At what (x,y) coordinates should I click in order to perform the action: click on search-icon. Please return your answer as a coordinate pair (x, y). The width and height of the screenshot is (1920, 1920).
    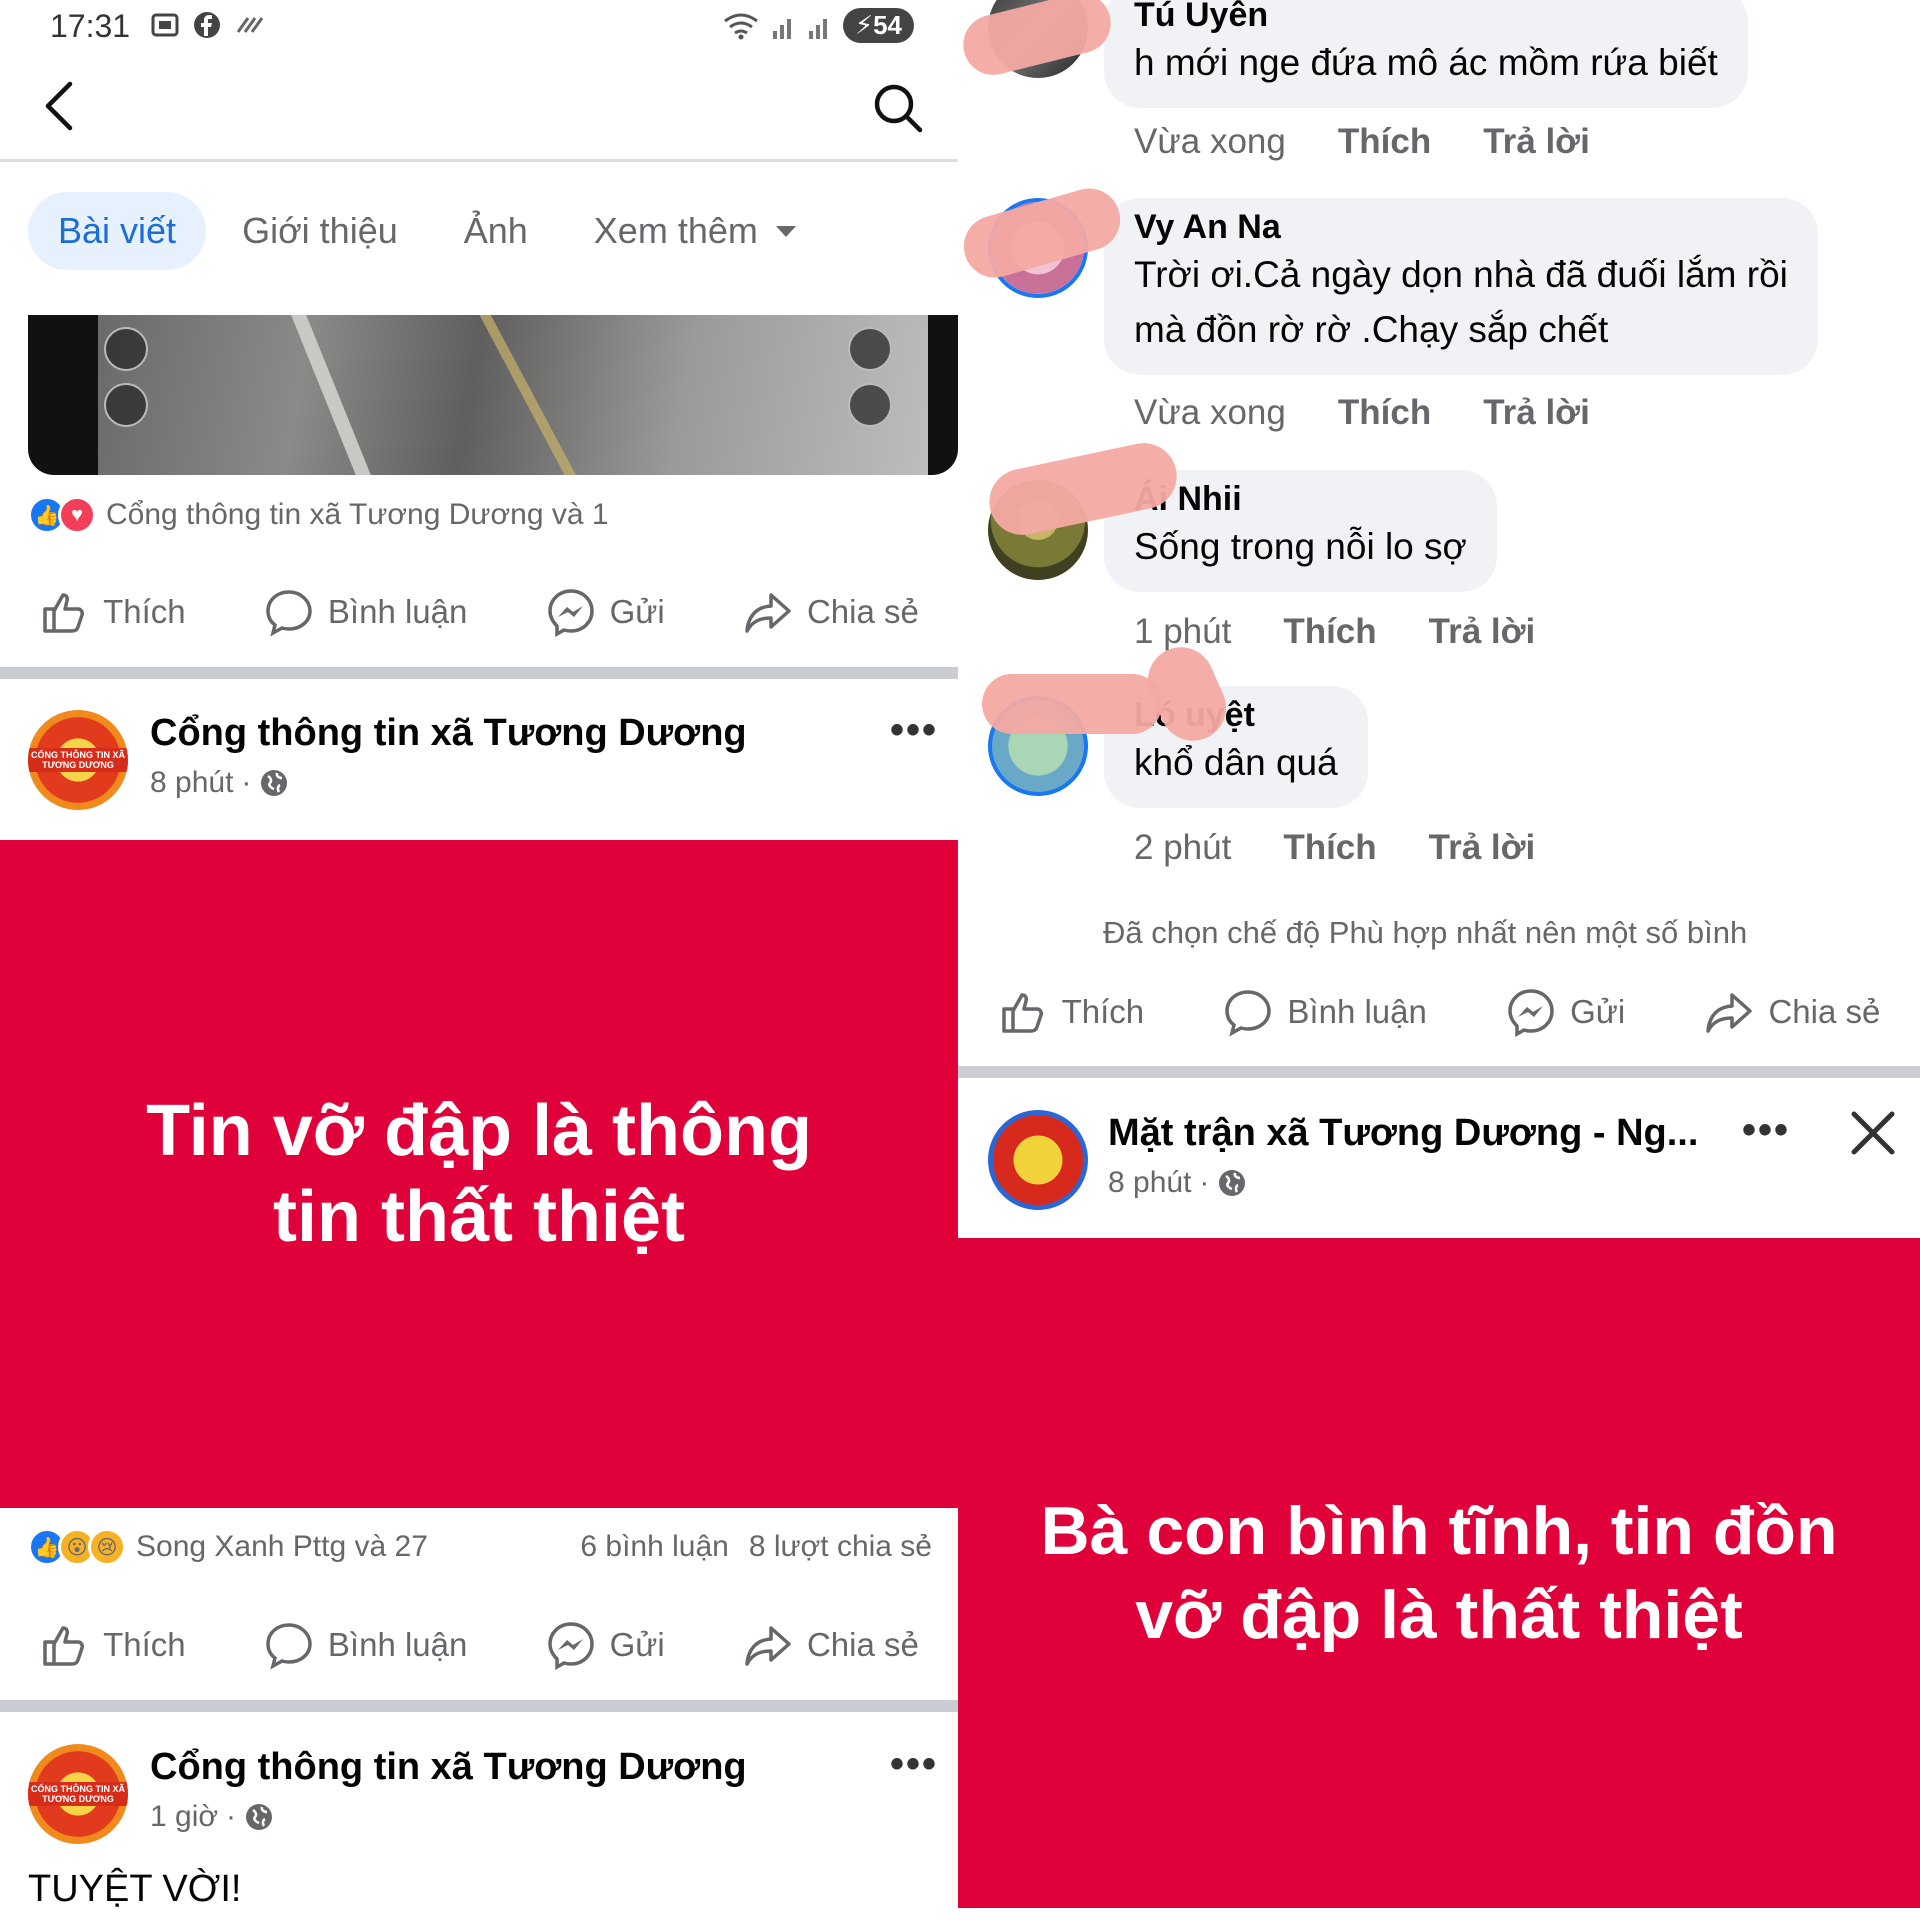
    Looking at the image, I should click on (898, 108).